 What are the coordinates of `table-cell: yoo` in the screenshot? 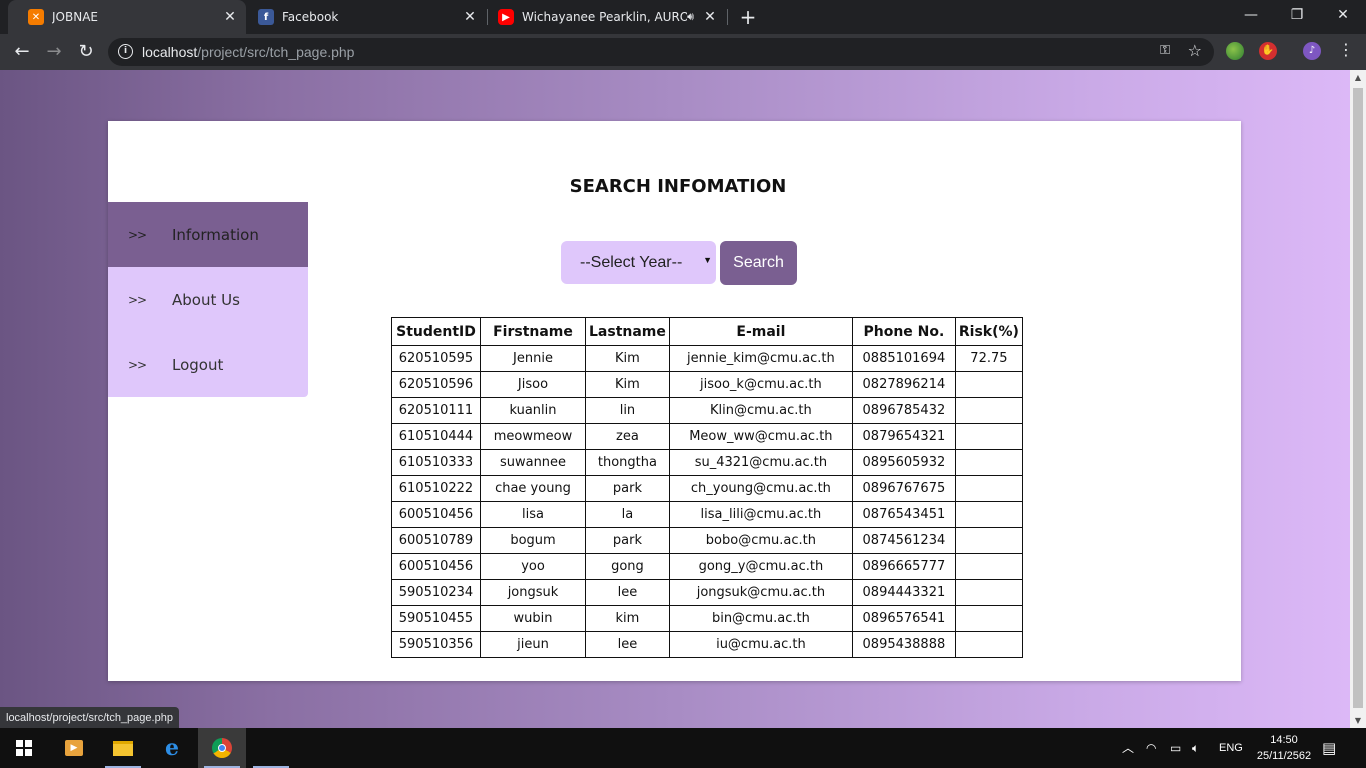 It's located at (533, 566).